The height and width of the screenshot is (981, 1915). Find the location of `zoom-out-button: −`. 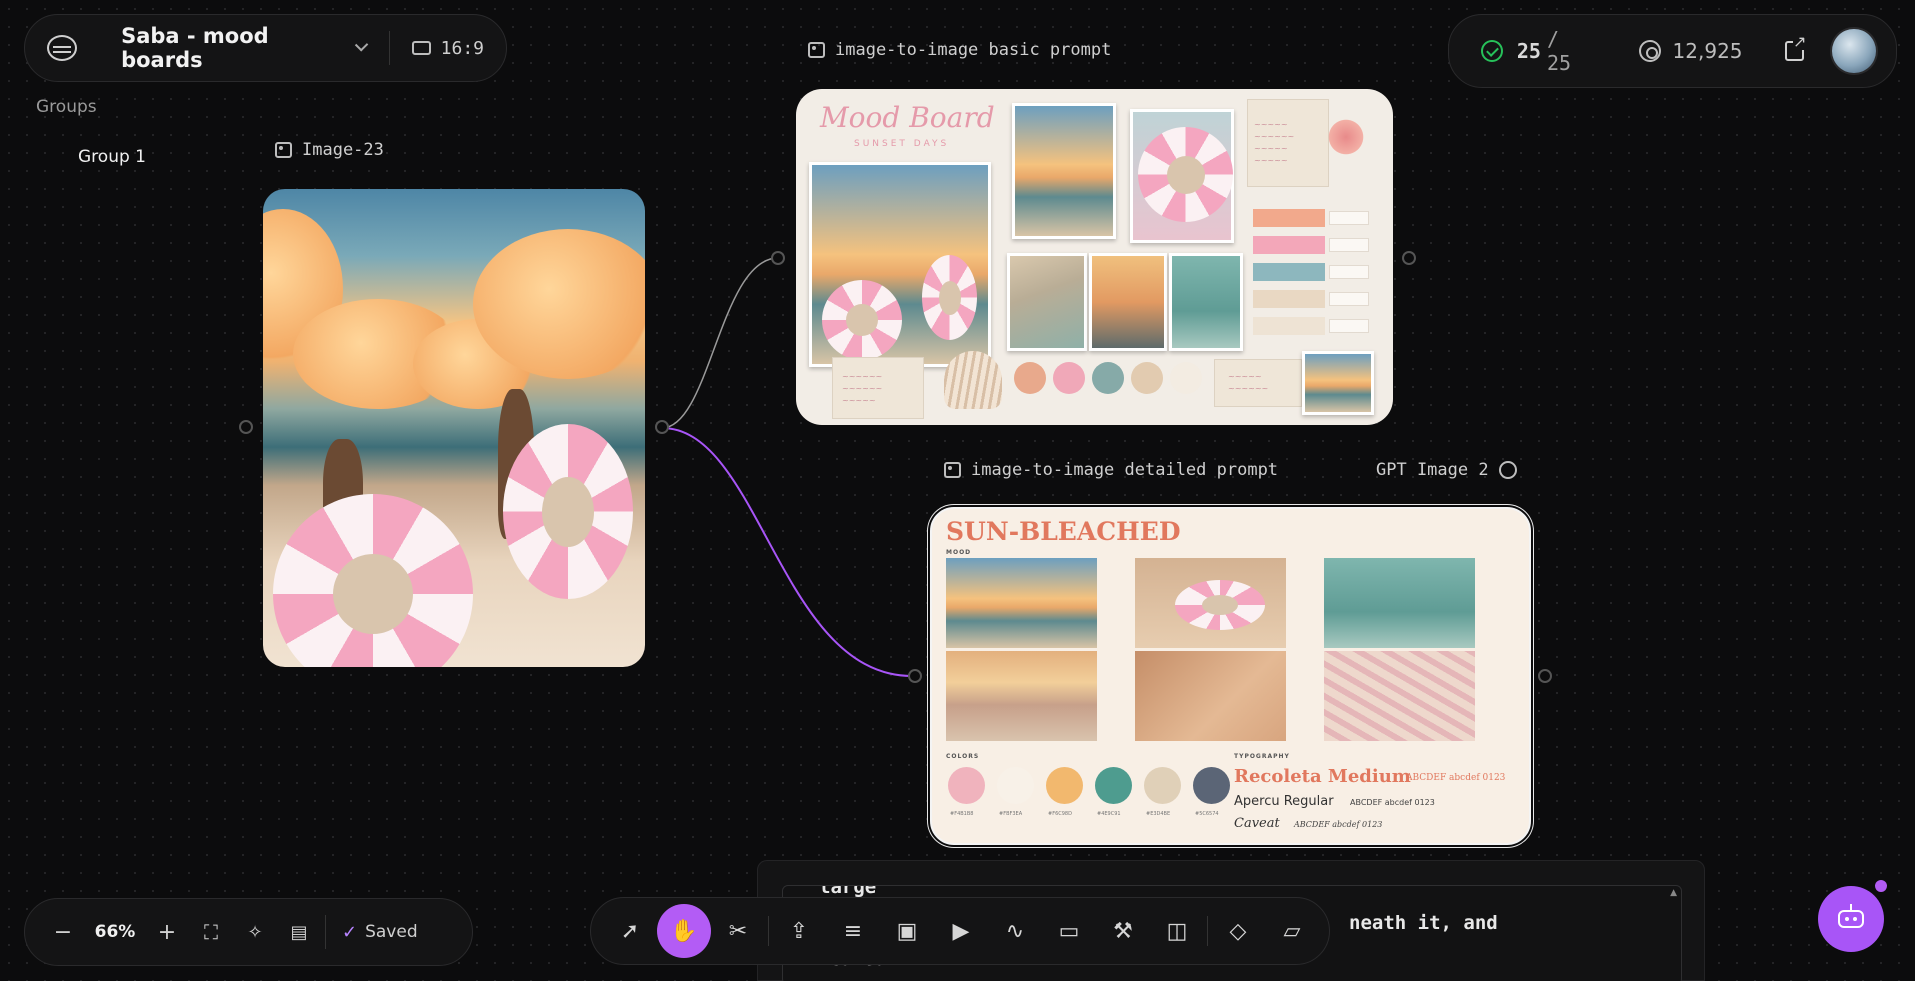

zoom-out-button: − is located at coordinates (63, 932).